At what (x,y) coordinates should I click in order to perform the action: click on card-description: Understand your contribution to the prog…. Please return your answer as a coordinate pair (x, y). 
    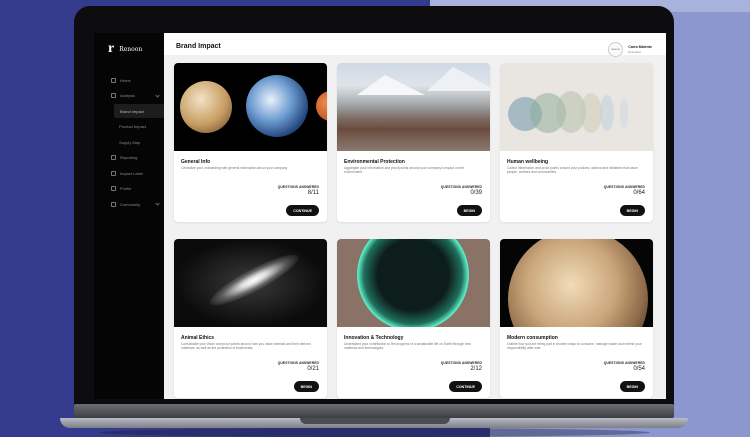
    Looking at the image, I should click on (407, 346).